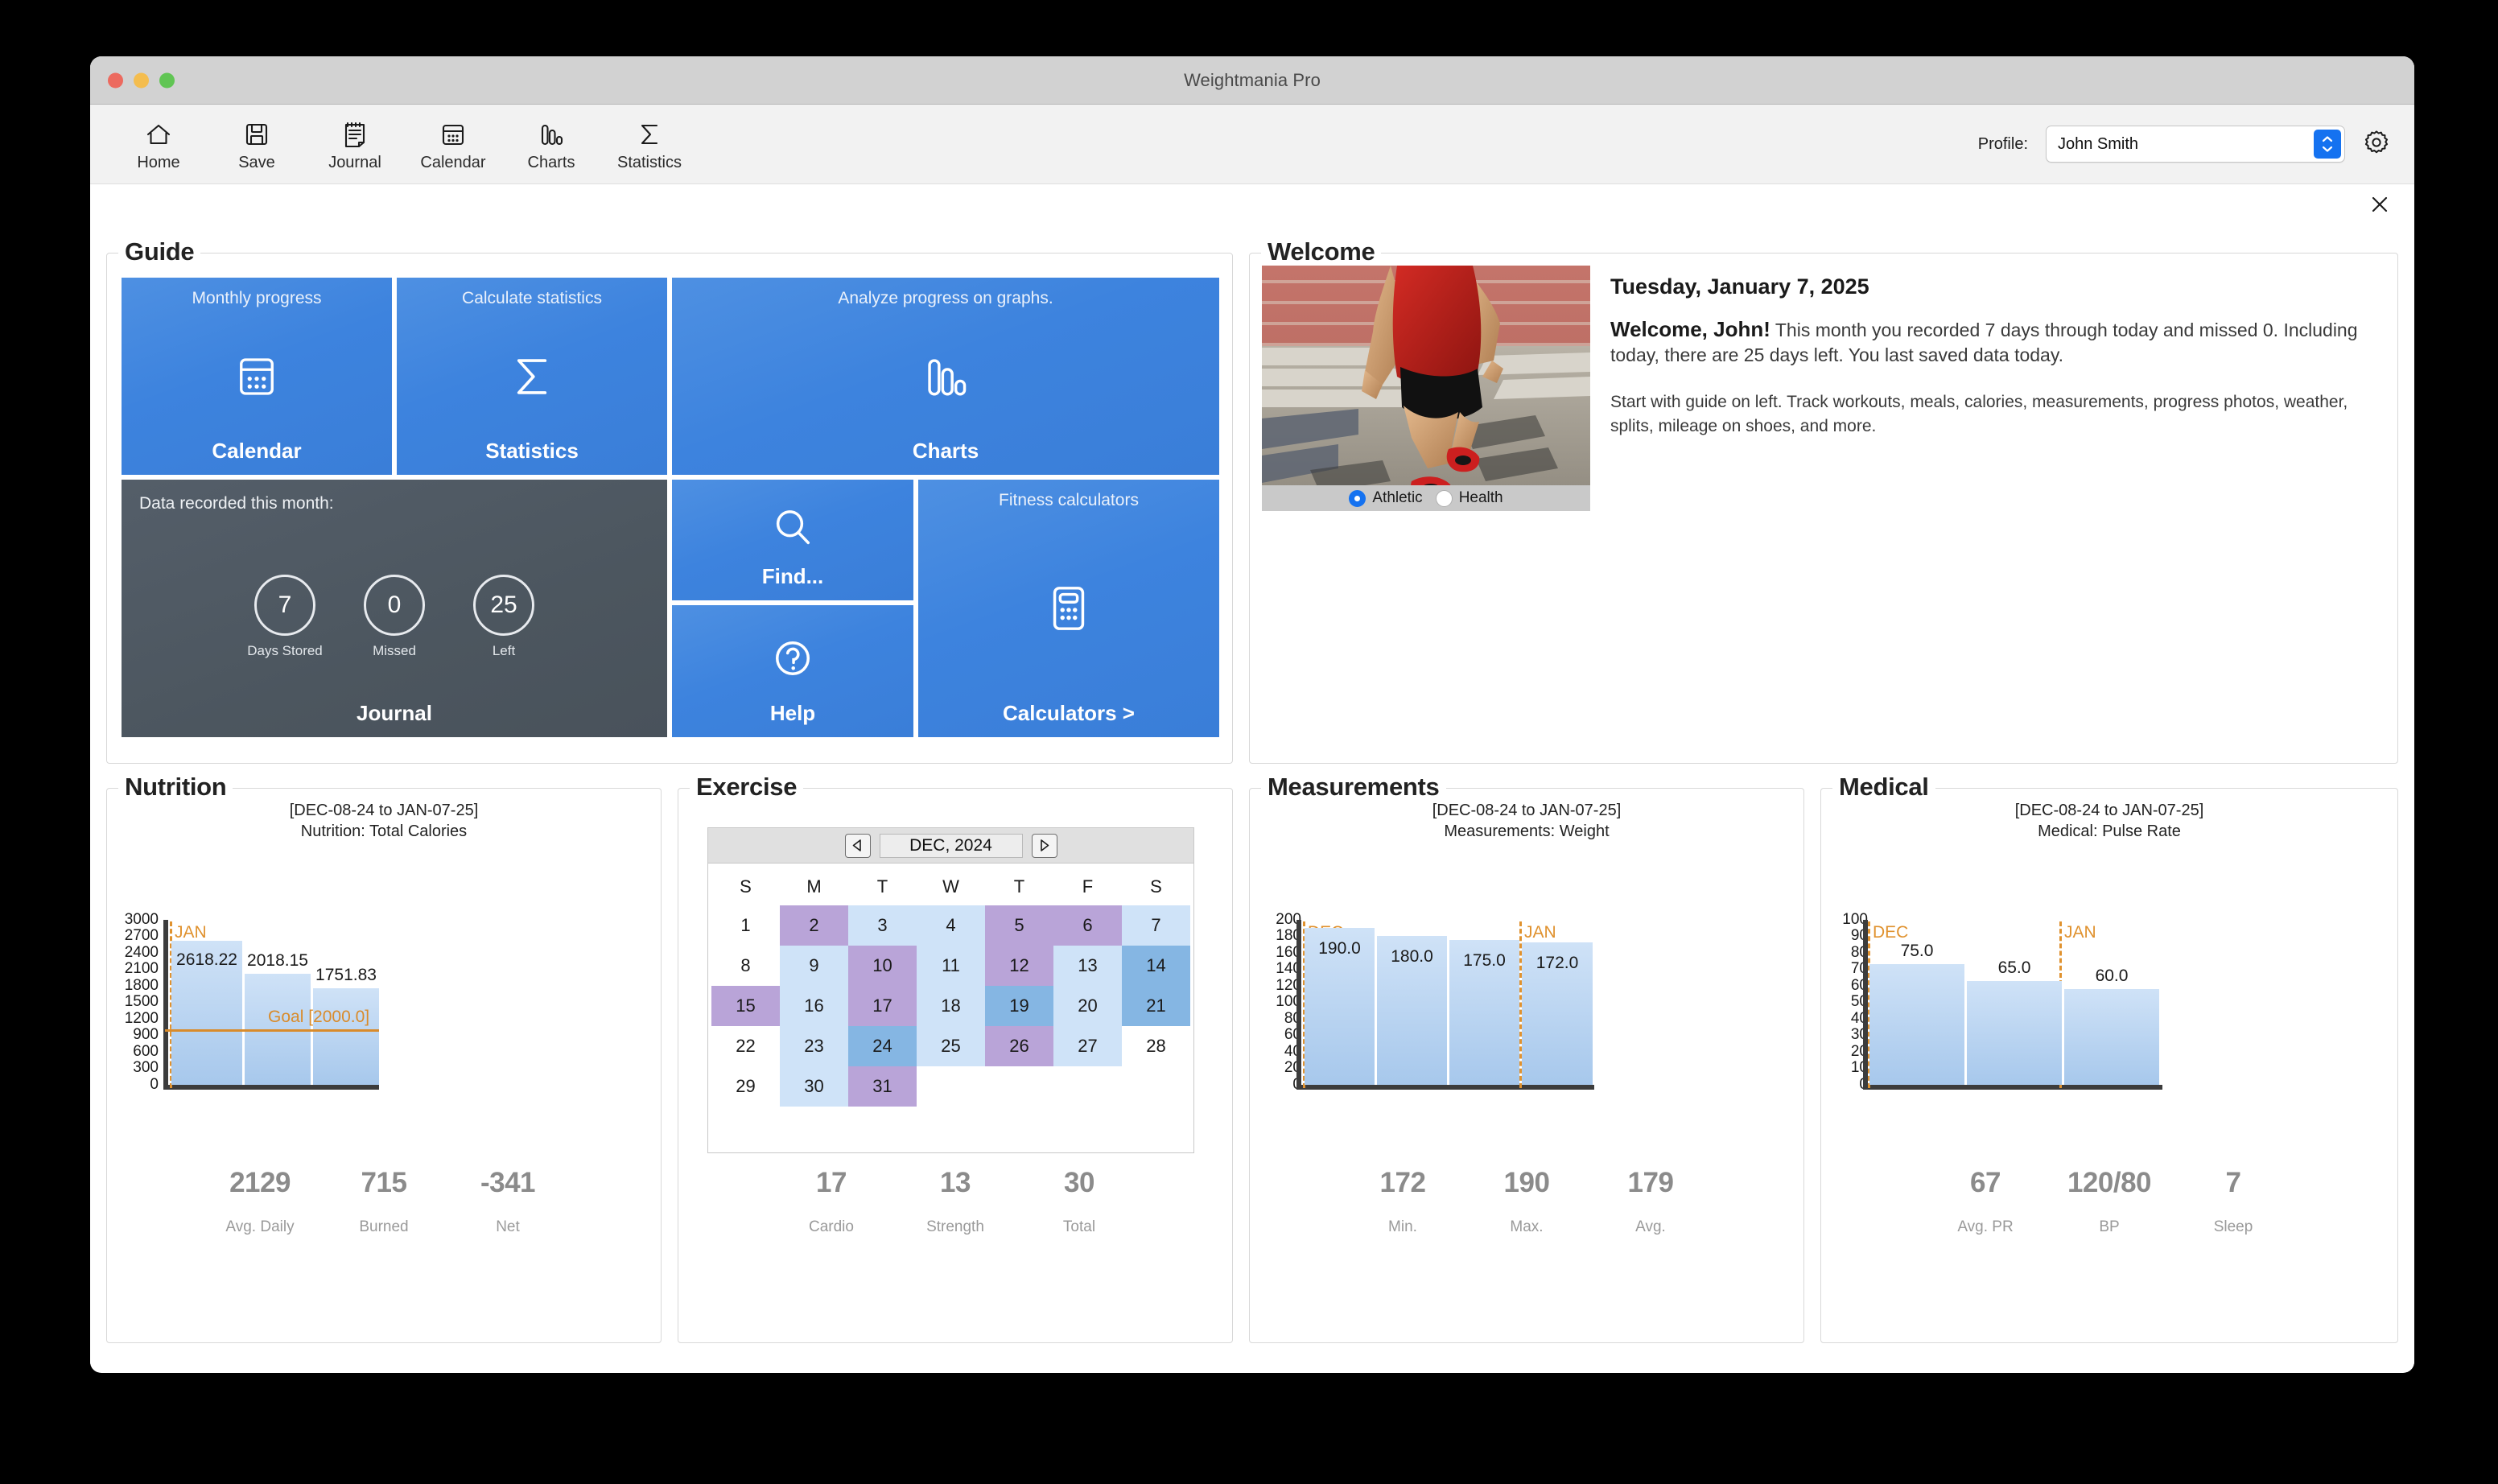 Image resolution: width=2498 pixels, height=1484 pixels. I want to click on profile-selected-value: John Smith, so click(2099, 143).